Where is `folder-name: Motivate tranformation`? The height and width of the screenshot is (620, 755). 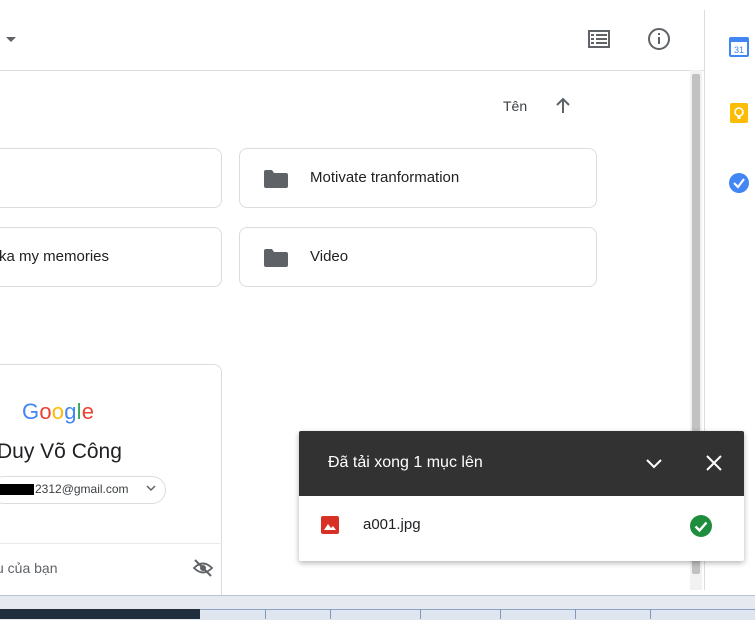 folder-name: Motivate tranformation is located at coordinates (385, 177).